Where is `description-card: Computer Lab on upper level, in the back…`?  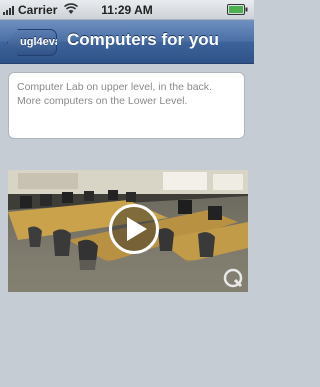
description-card: Computer Lab on upper level, in the back… is located at coordinates (126, 105).